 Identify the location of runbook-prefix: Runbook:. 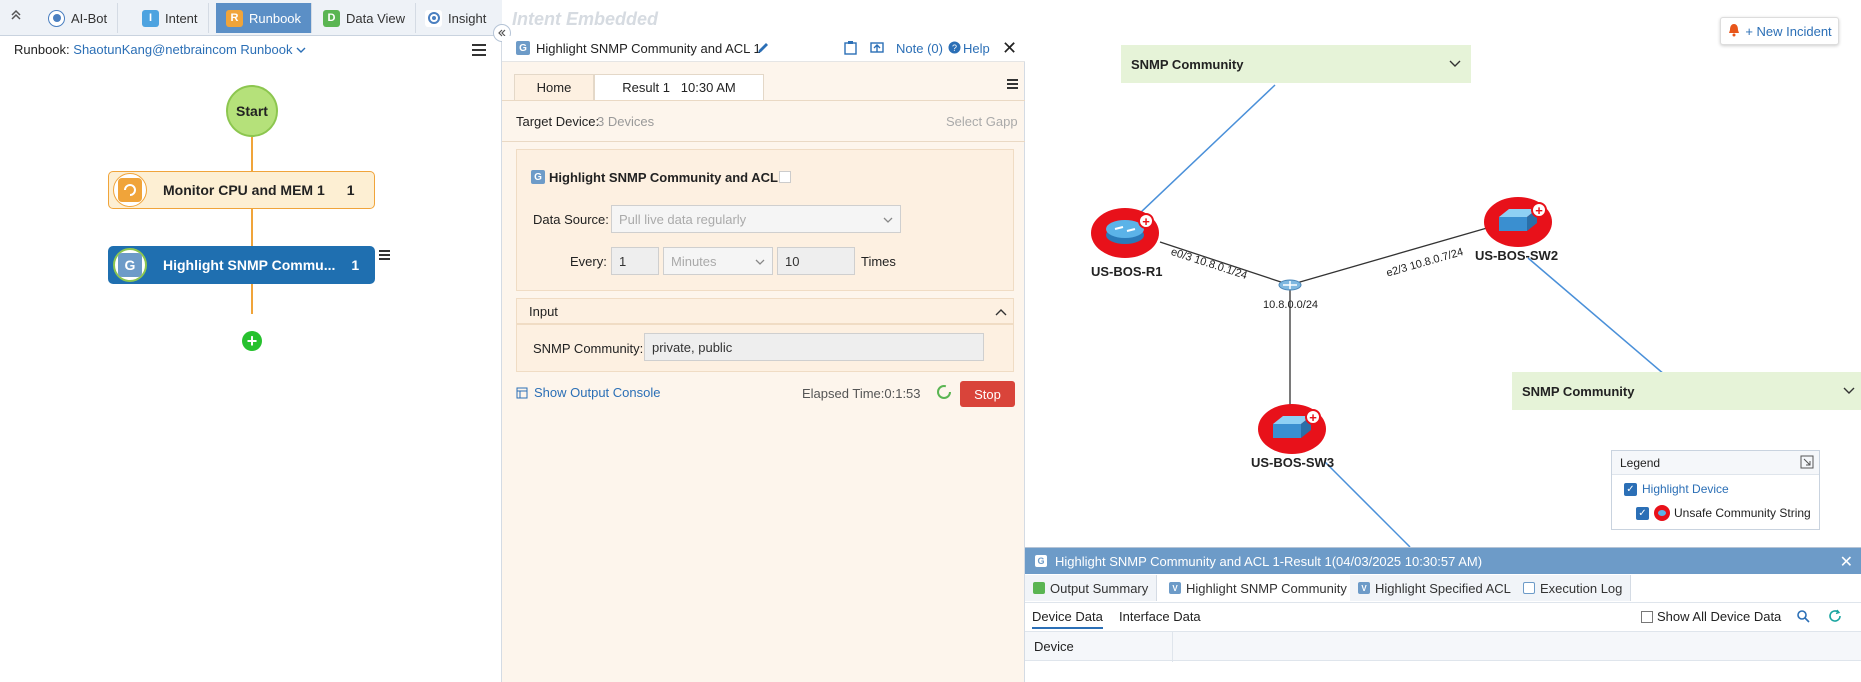
(42, 49).